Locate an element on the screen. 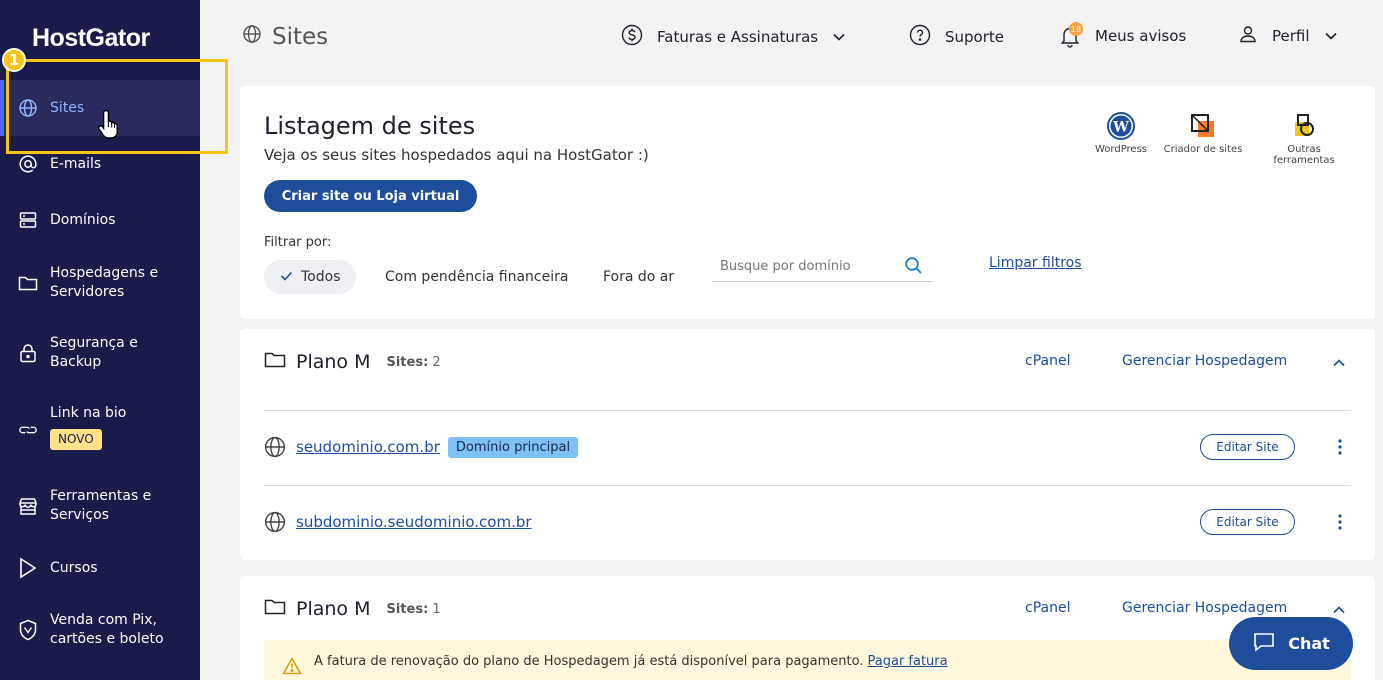  plan-sites-count: Sites: 1 is located at coordinates (413, 609).